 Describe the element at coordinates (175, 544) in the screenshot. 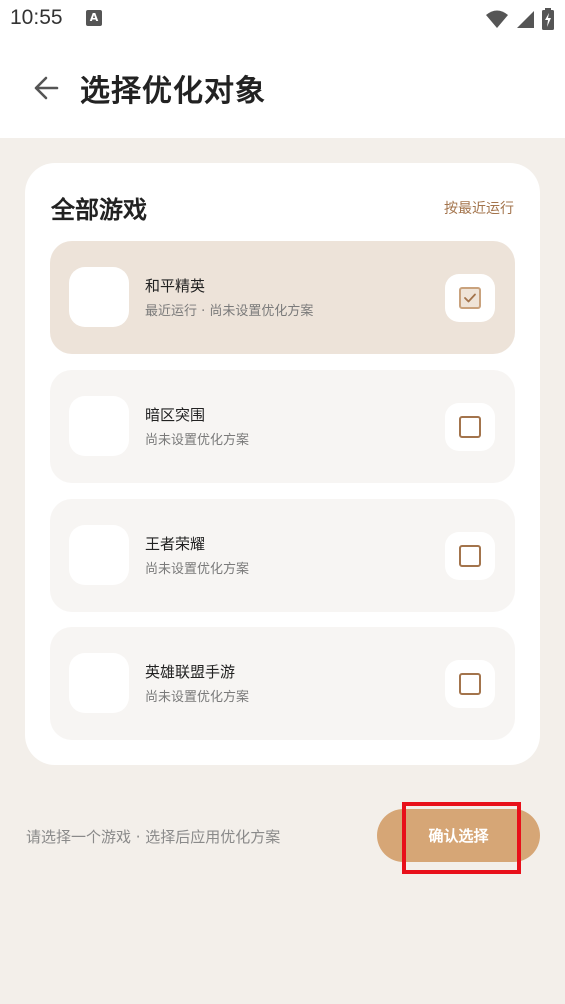

I see `game-name: 王者荣耀` at that location.